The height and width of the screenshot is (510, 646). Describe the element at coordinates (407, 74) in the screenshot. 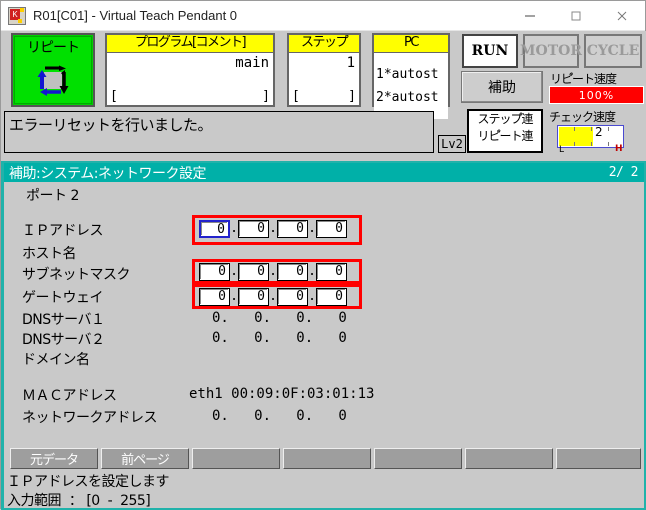

I see `pc-line-1: 1*autost` at that location.